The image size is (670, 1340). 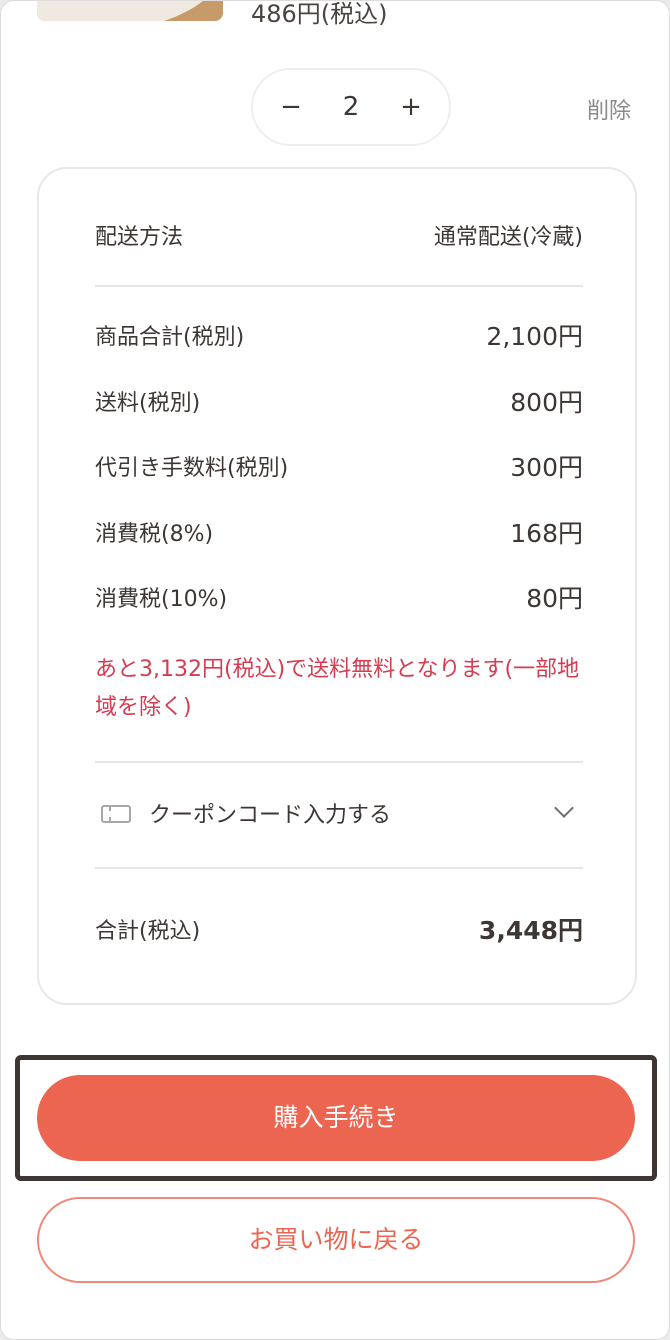 What do you see at coordinates (554, 598) in the screenshot?
I see `tax-10-value: 80円` at bounding box center [554, 598].